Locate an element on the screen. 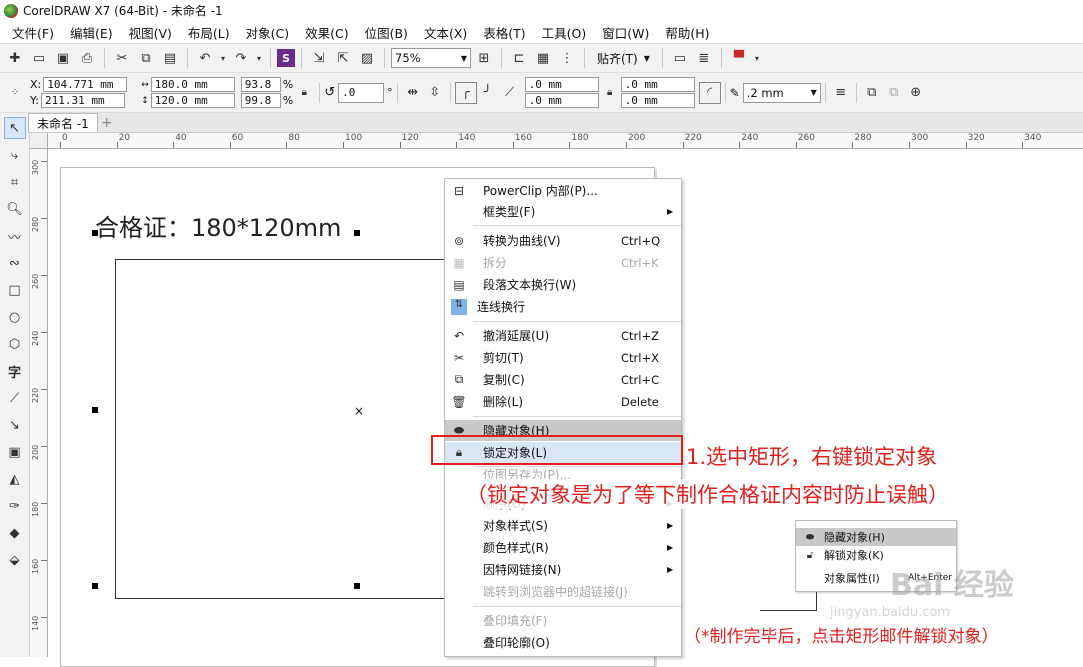  zoom-level-select: 75% ▼ is located at coordinates (431, 58).